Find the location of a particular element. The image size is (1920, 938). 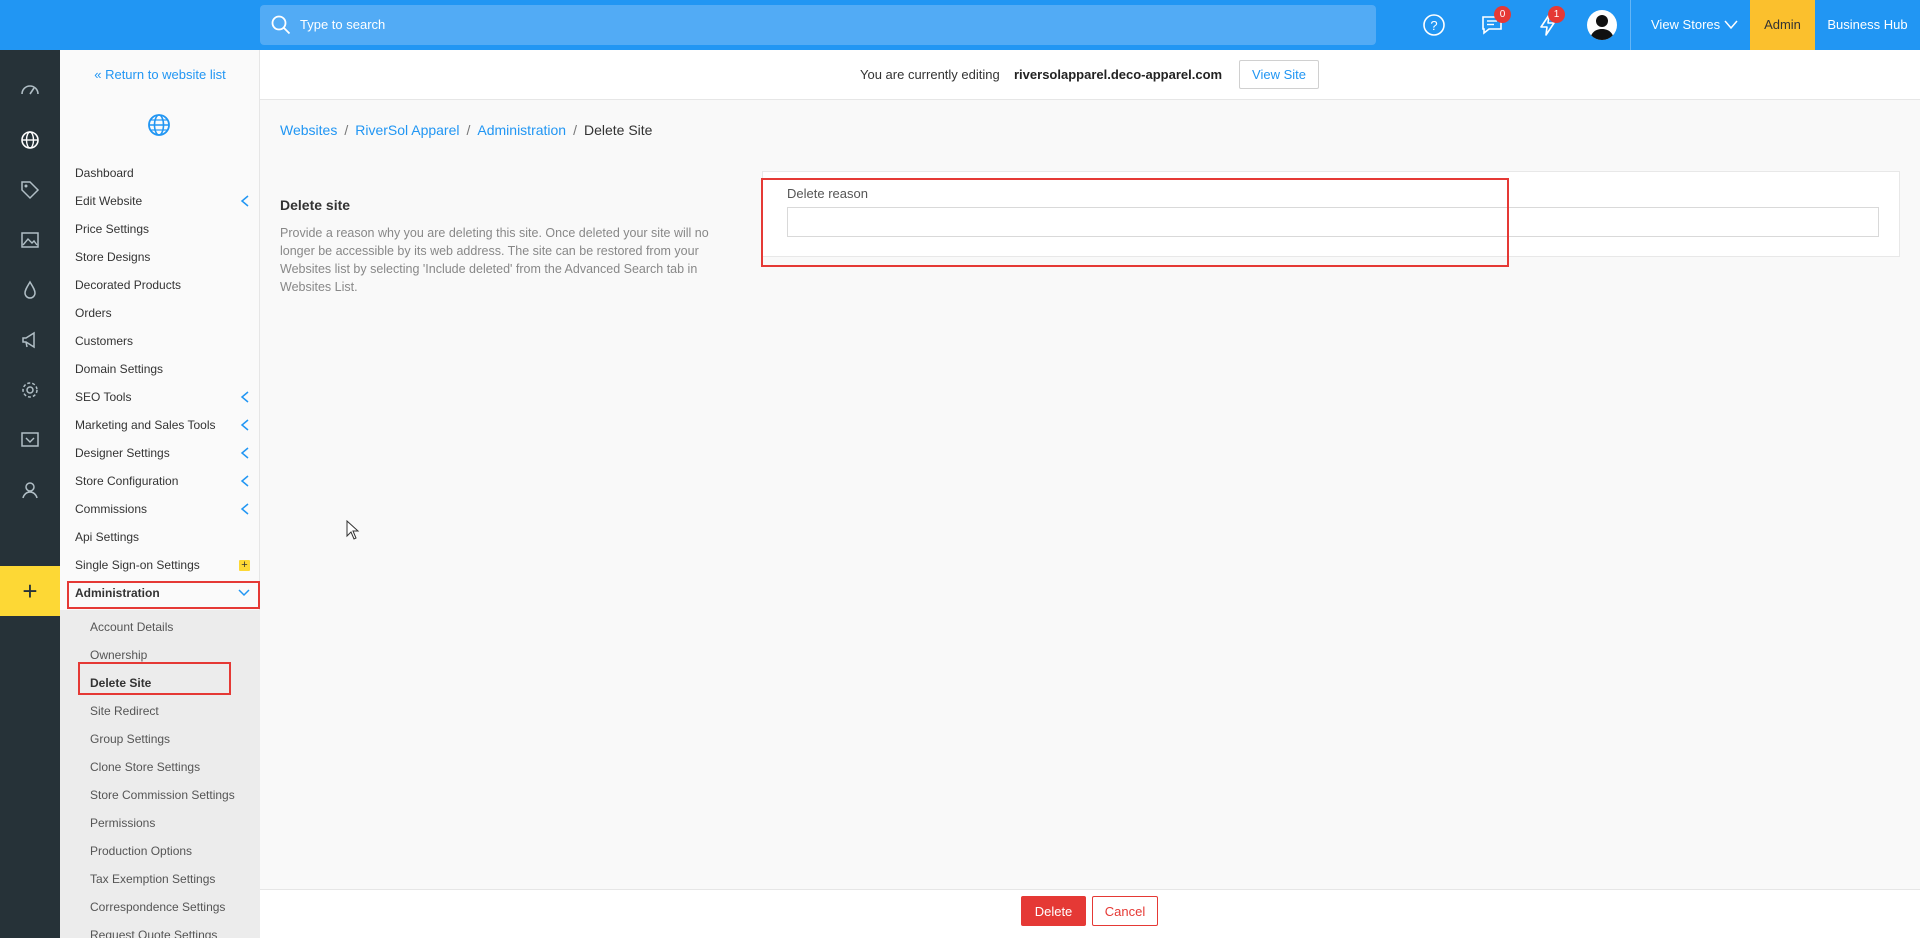

delete-reason-label: Delete reason is located at coordinates (827, 193).